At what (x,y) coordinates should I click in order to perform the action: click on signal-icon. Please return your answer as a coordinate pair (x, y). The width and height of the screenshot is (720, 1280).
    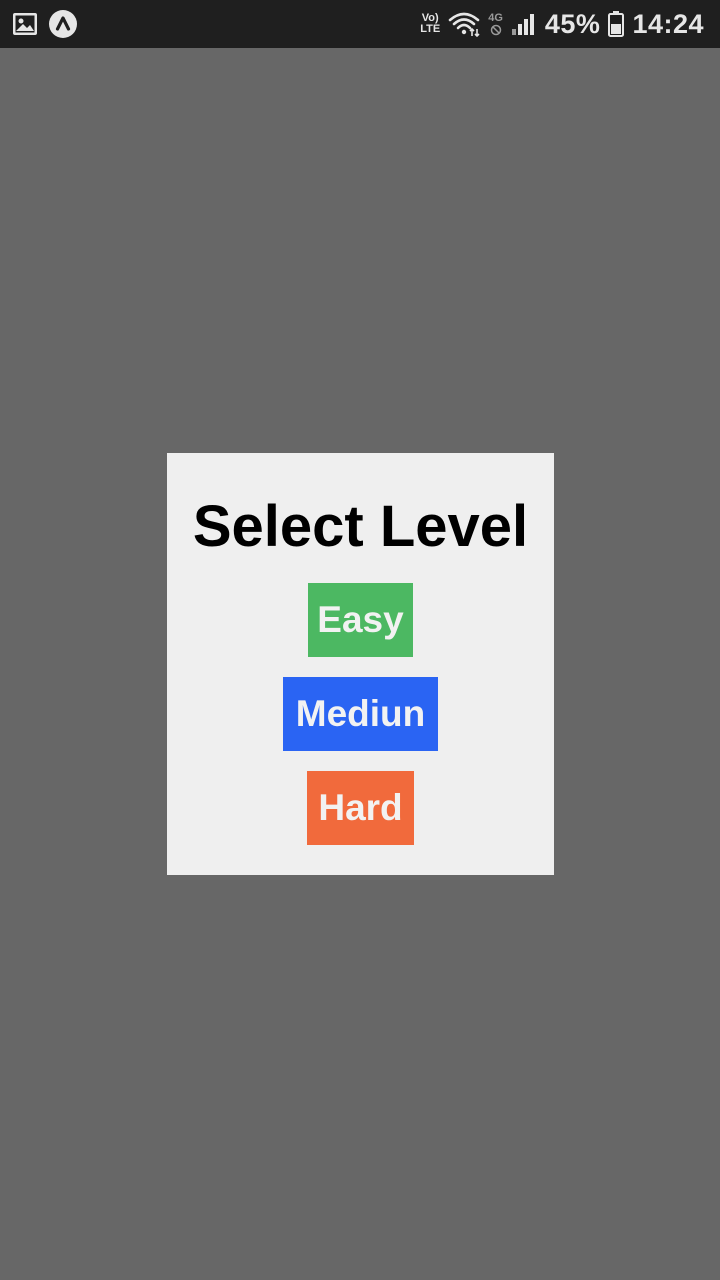
    Looking at the image, I should click on (524, 24).